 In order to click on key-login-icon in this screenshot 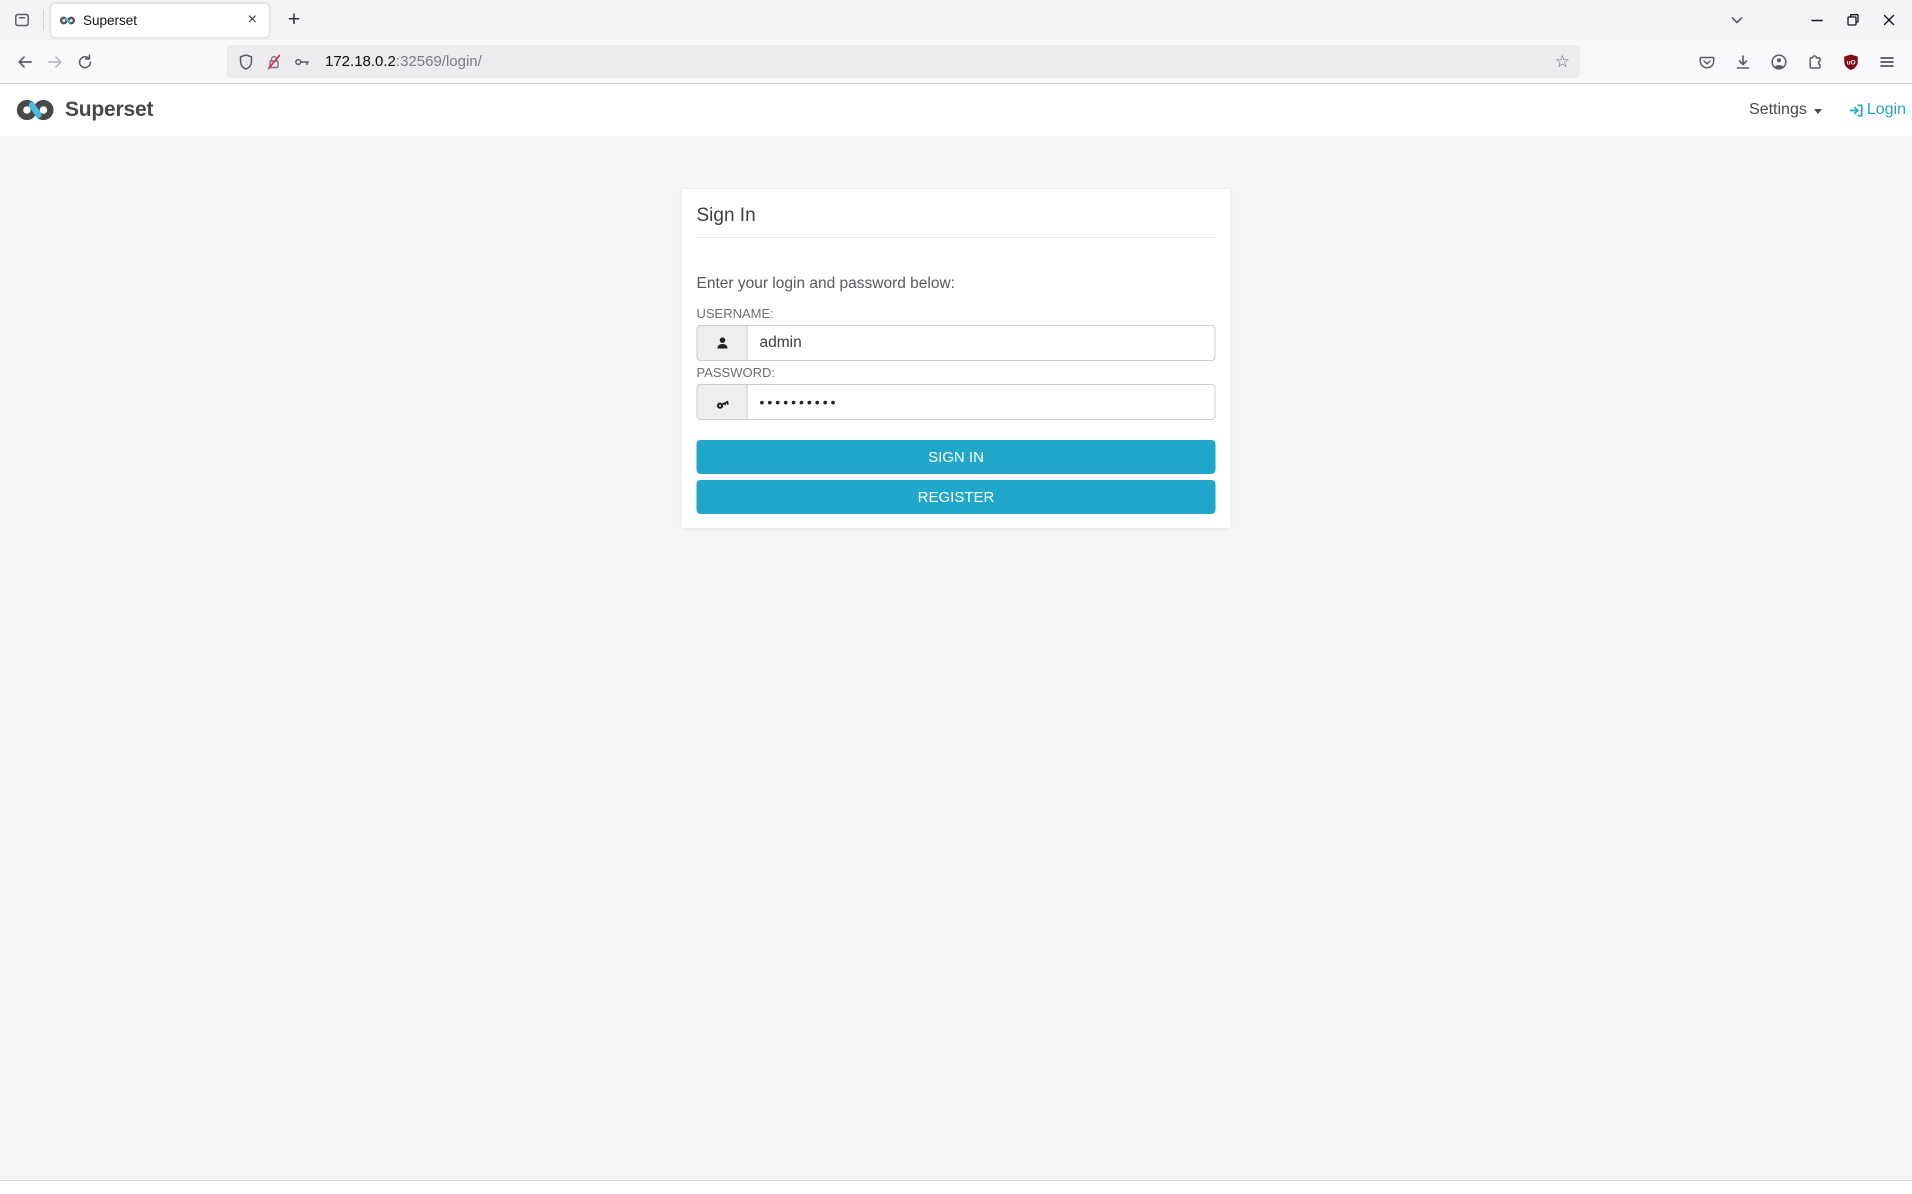, I will do `click(302, 62)`.